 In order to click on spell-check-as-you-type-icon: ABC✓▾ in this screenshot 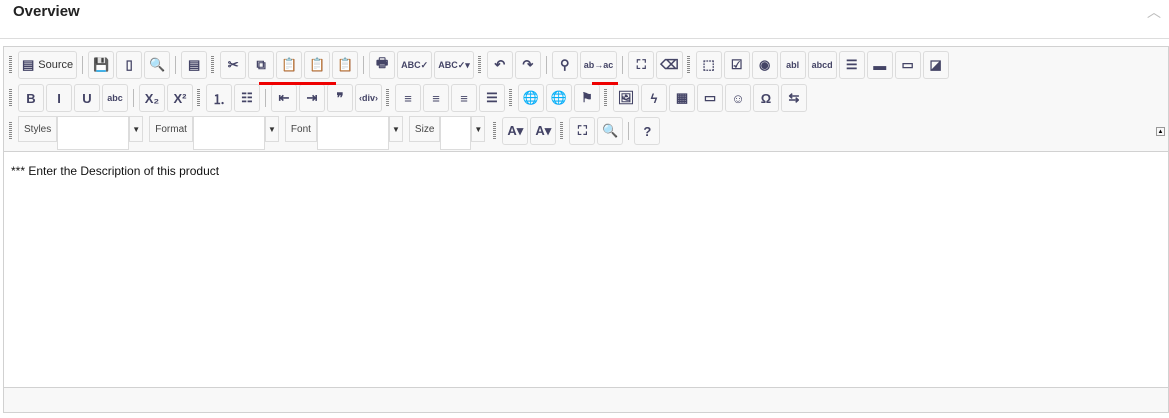, I will do `click(454, 64)`.